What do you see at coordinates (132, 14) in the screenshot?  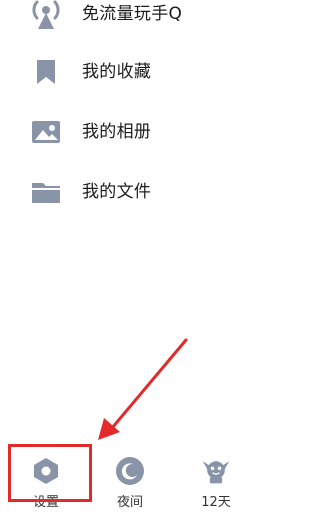 I see `menu-item-label: 免流量玩手Q` at bounding box center [132, 14].